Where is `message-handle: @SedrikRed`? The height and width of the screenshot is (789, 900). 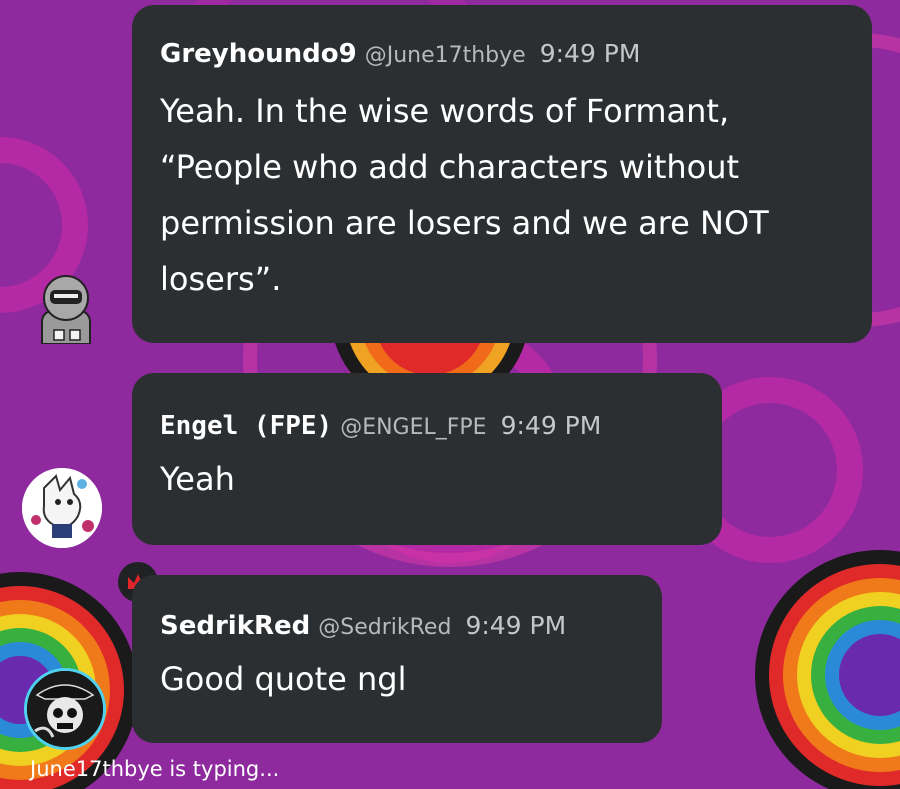 message-handle: @SedrikRed is located at coordinates (385, 627).